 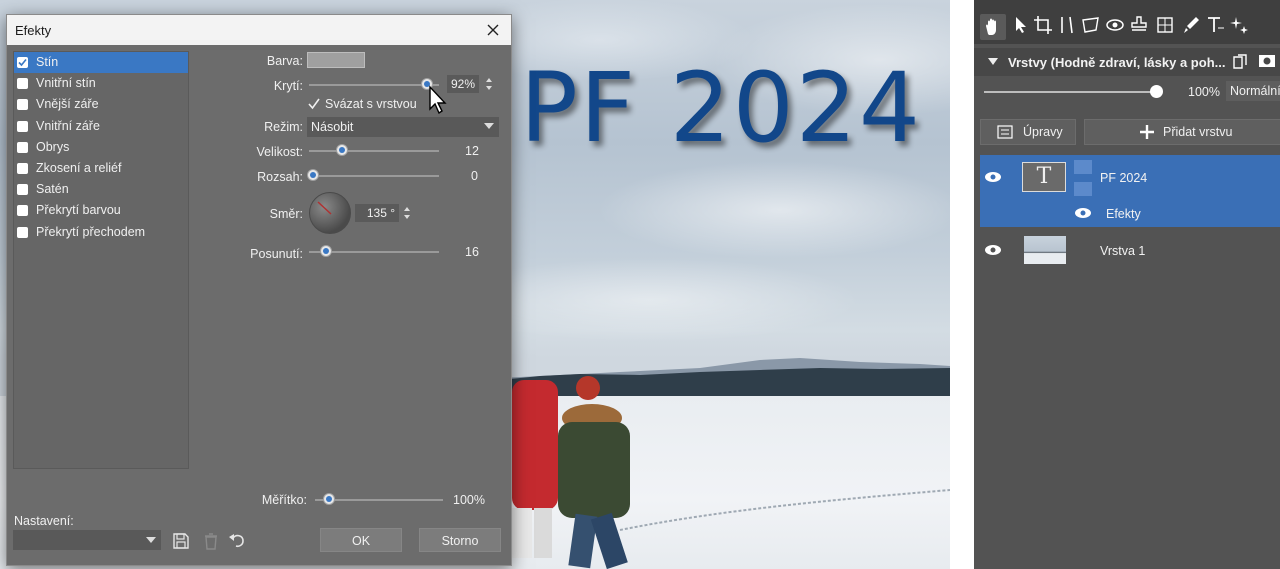 What do you see at coordinates (87, 540) in the screenshot?
I see `preset-select` at bounding box center [87, 540].